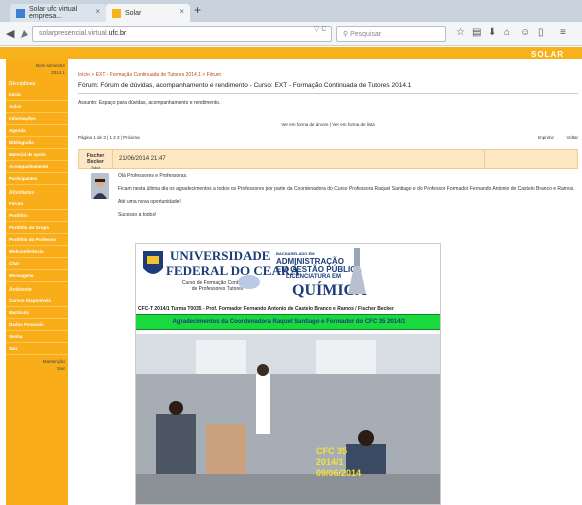  I want to click on ufc-seal-icon, so click(249, 282).